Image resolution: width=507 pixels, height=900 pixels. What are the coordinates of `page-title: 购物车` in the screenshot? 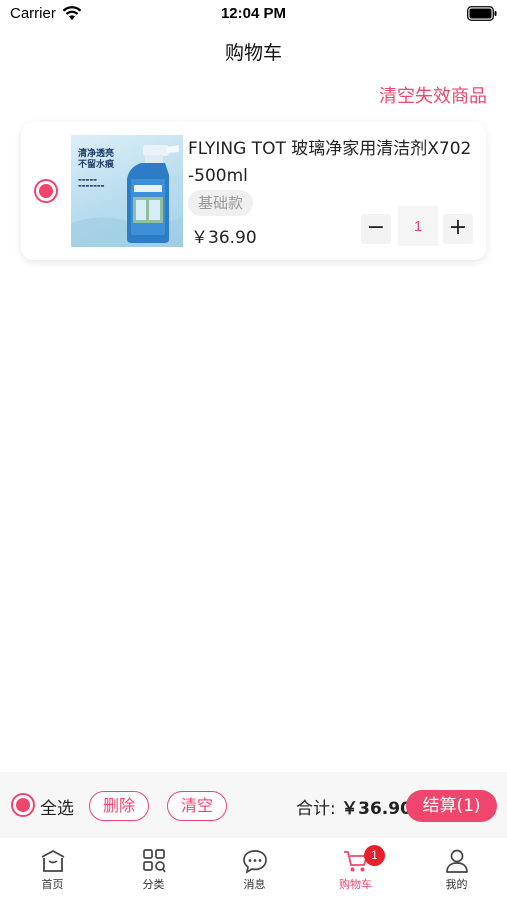 It's located at (253, 53).